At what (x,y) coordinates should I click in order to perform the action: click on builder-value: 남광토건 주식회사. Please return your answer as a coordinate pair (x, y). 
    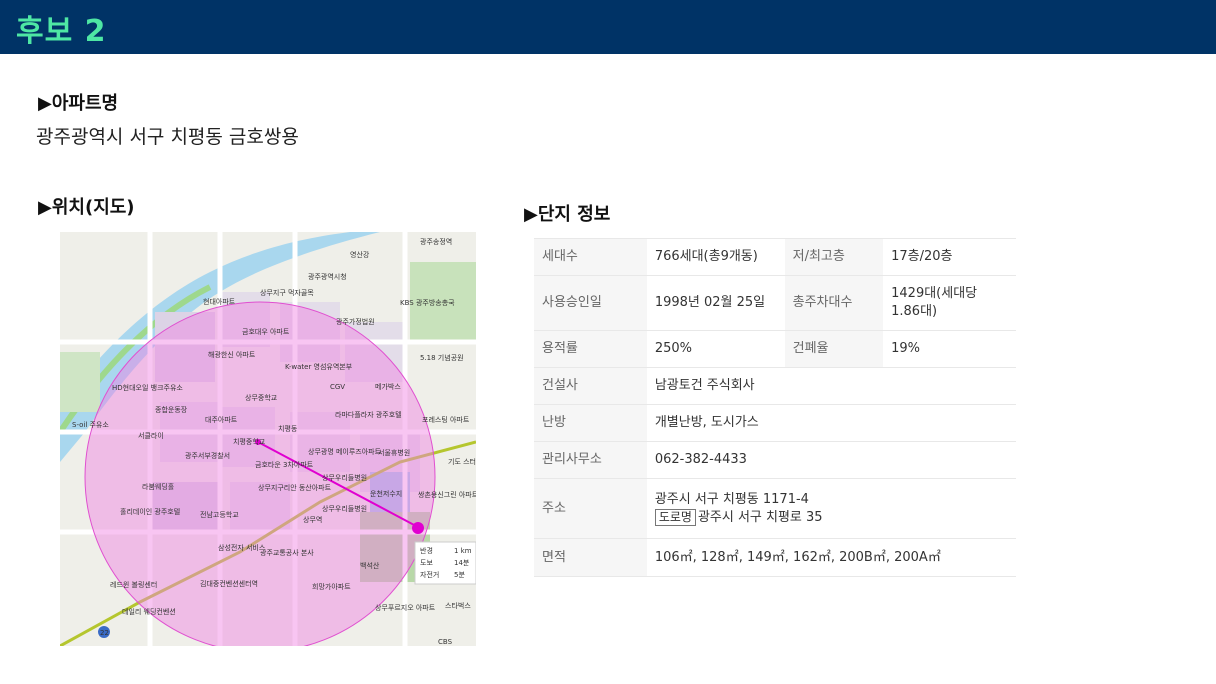
    Looking at the image, I should click on (831, 386).